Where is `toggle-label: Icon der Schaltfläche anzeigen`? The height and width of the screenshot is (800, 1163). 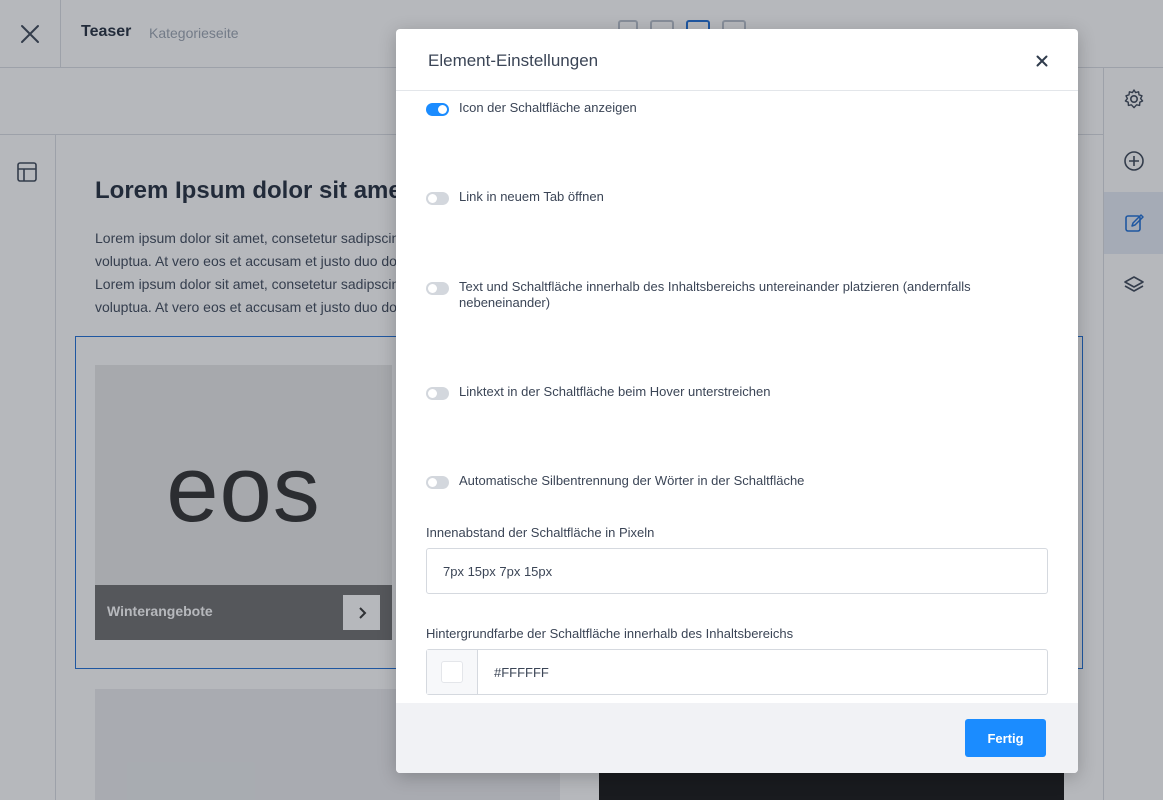
toggle-label: Icon der Schaltfläche anzeigen is located at coordinates (548, 107).